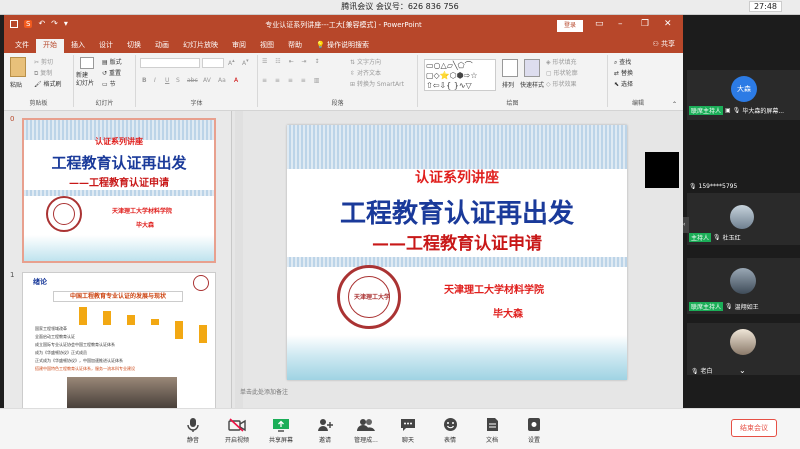  Describe the element at coordinates (231, 62) in the screenshot. I see `font-grow-icon: A▴` at that location.